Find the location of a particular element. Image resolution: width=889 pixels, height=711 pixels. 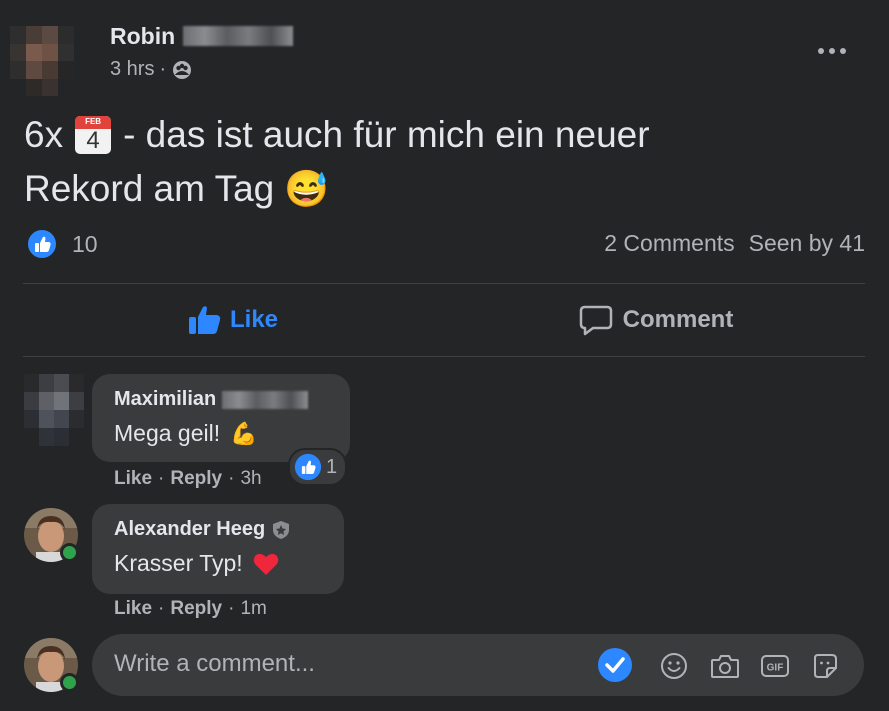

sticker-icon is located at coordinates (825, 666).